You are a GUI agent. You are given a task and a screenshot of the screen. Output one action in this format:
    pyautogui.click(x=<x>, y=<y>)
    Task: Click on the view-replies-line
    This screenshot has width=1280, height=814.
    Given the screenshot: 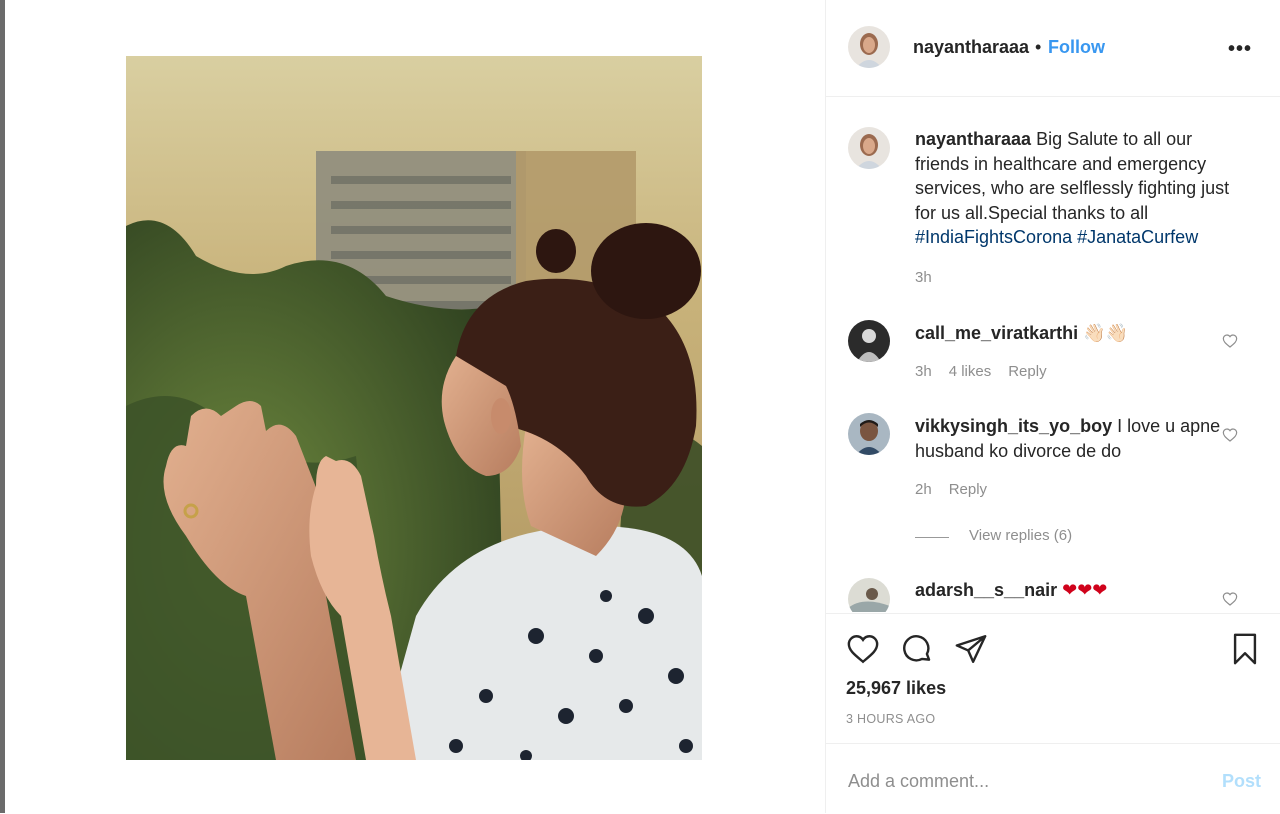 What is the action you would take?
    pyautogui.click(x=932, y=537)
    